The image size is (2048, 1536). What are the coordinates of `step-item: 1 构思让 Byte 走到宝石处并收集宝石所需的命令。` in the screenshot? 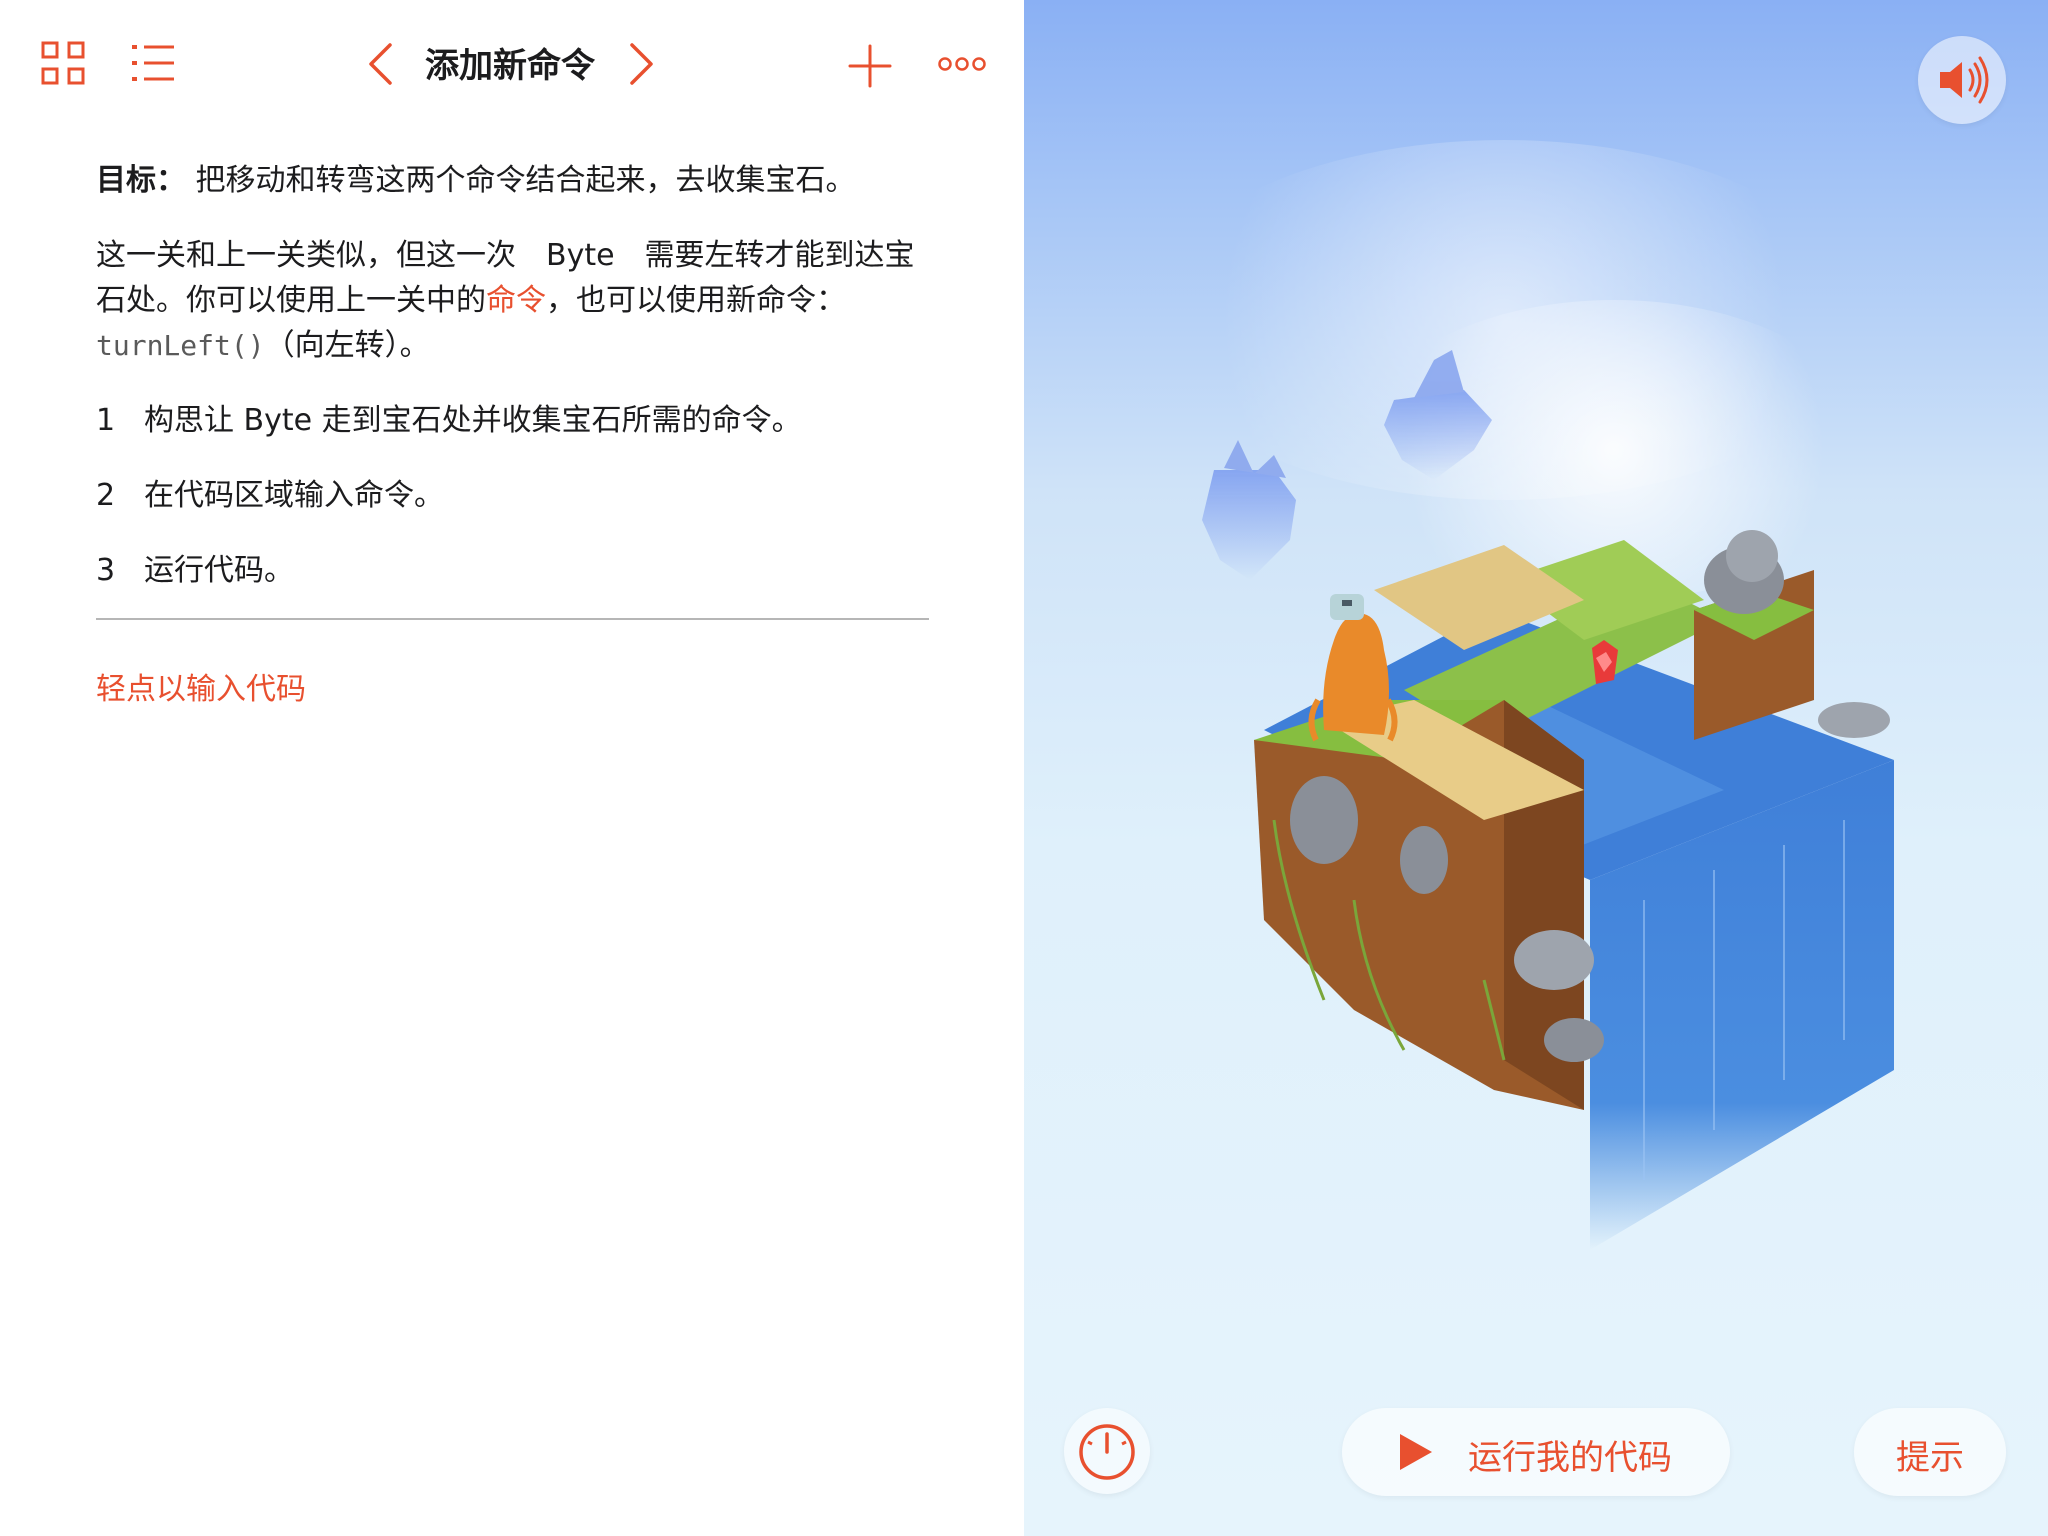 It's located at (516, 420).